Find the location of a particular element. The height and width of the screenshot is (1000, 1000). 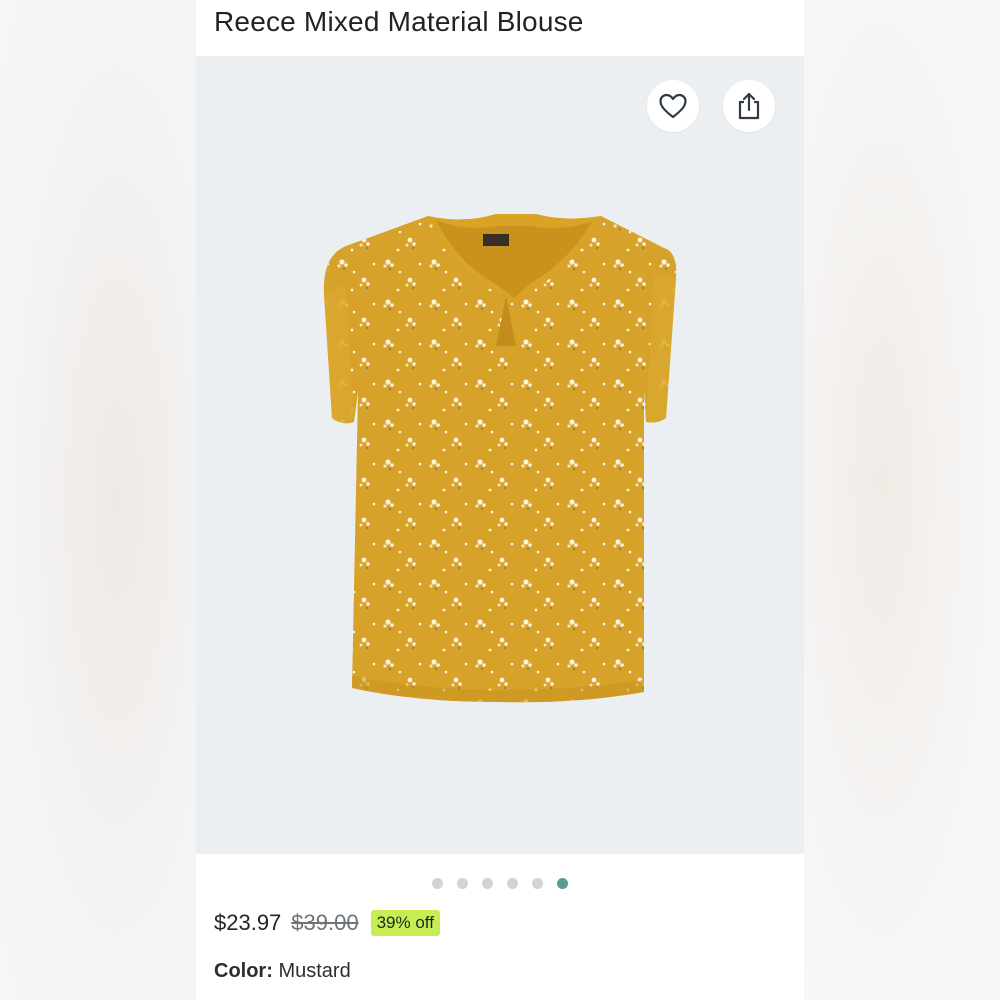

original-price: $39.00 is located at coordinates (325, 922).